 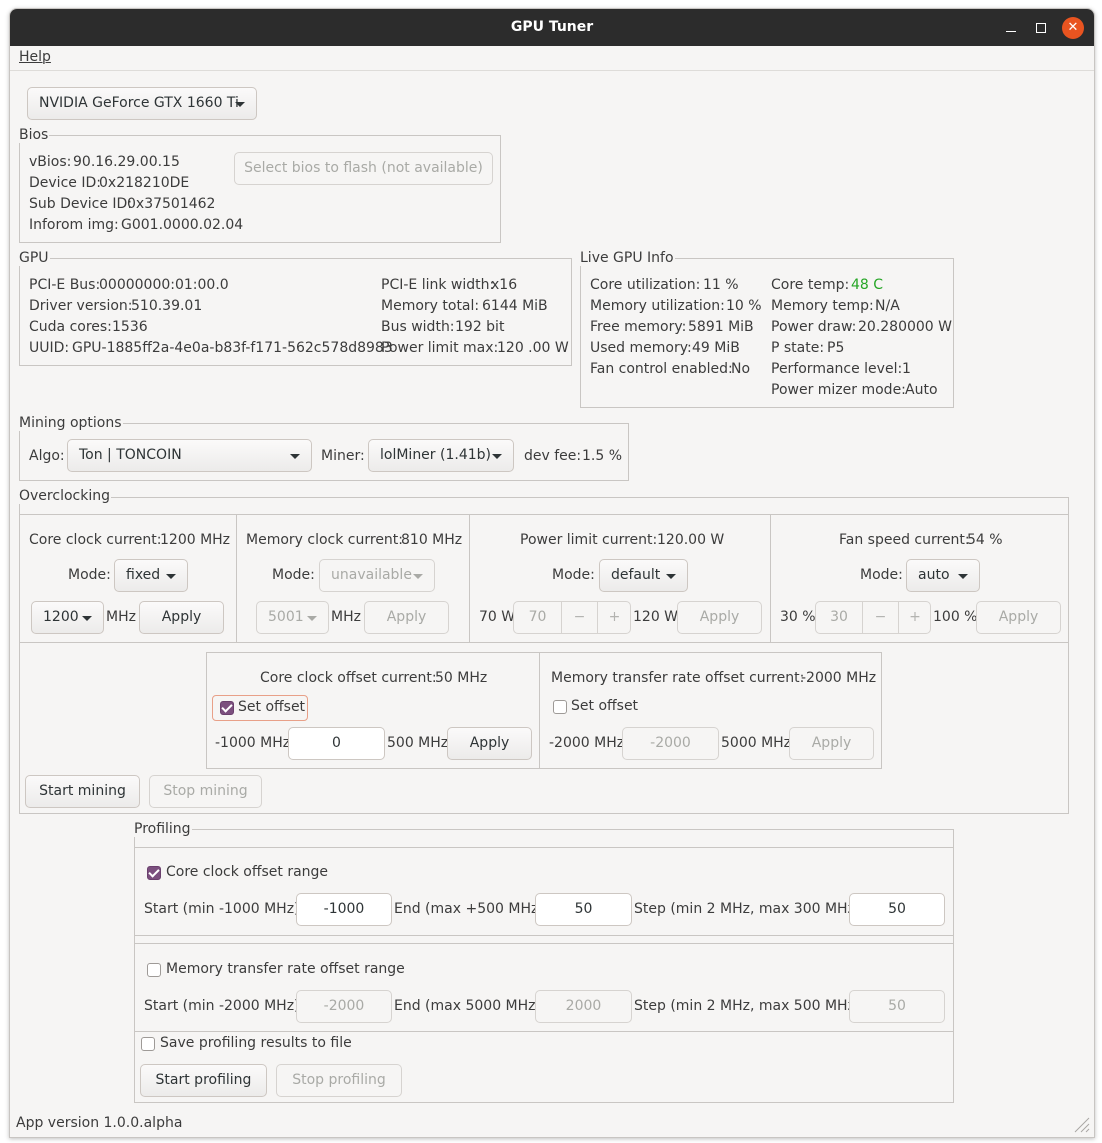 What do you see at coordinates (82, 791) in the screenshot?
I see `start-mining-button: Start mining` at bounding box center [82, 791].